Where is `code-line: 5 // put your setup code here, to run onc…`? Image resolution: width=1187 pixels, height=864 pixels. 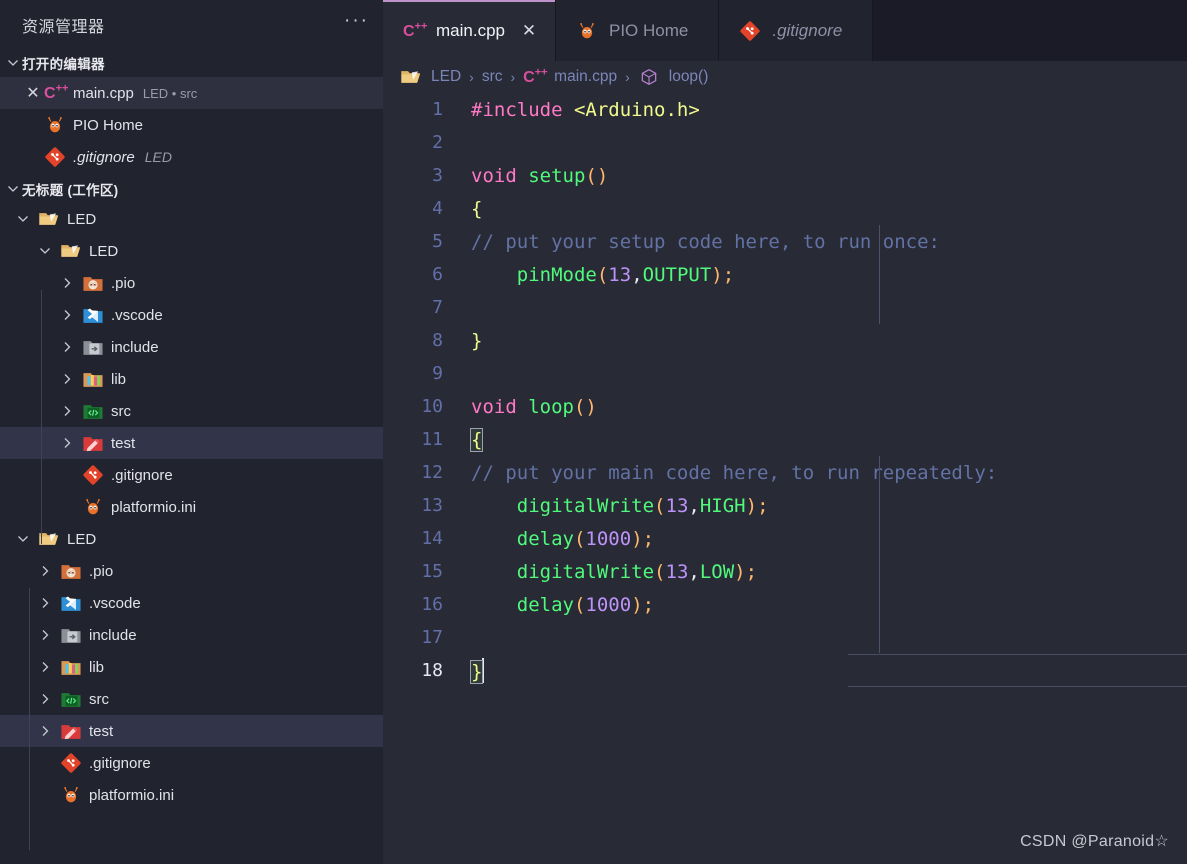 code-line: 5 // put your setup code here, to run onc… is located at coordinates (785, 241).